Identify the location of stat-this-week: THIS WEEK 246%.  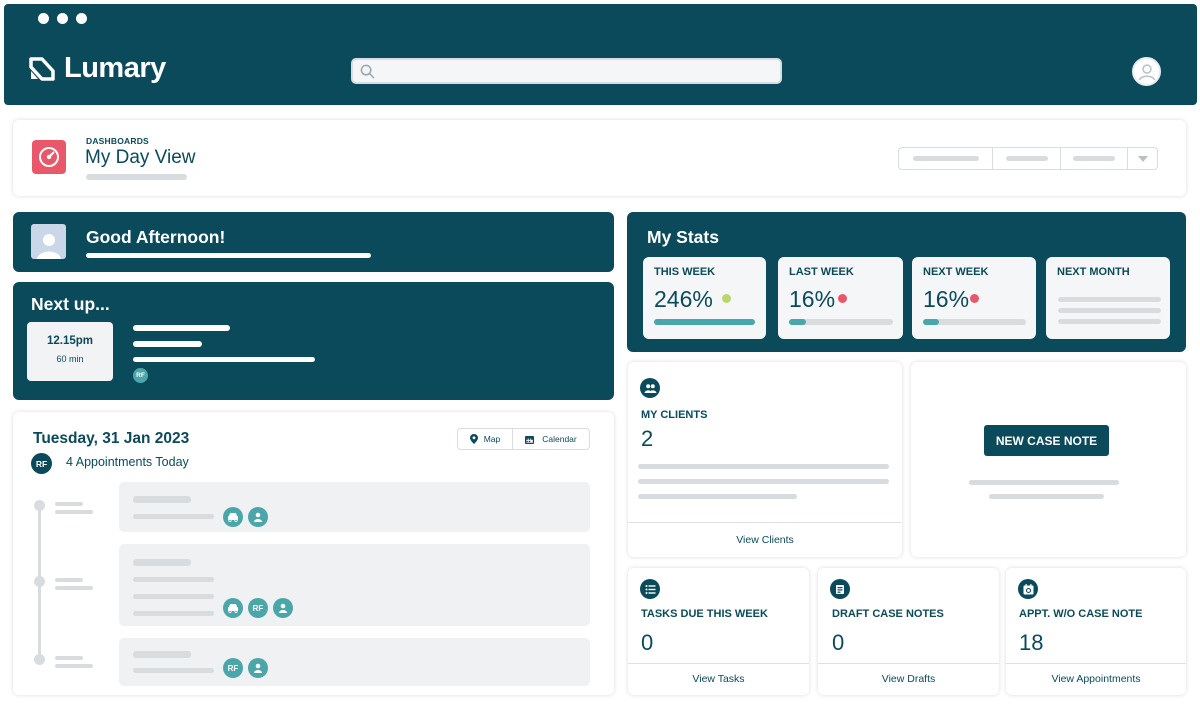
(704, 298).